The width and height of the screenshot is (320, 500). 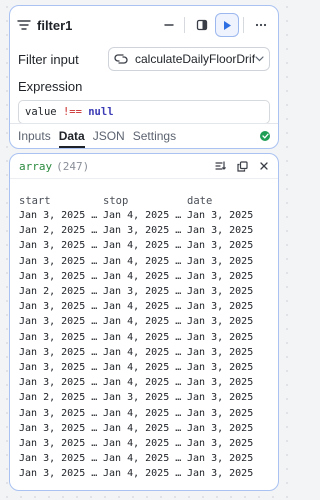 I want to click on more-horizontal-icon, so click(x=261, y=25).